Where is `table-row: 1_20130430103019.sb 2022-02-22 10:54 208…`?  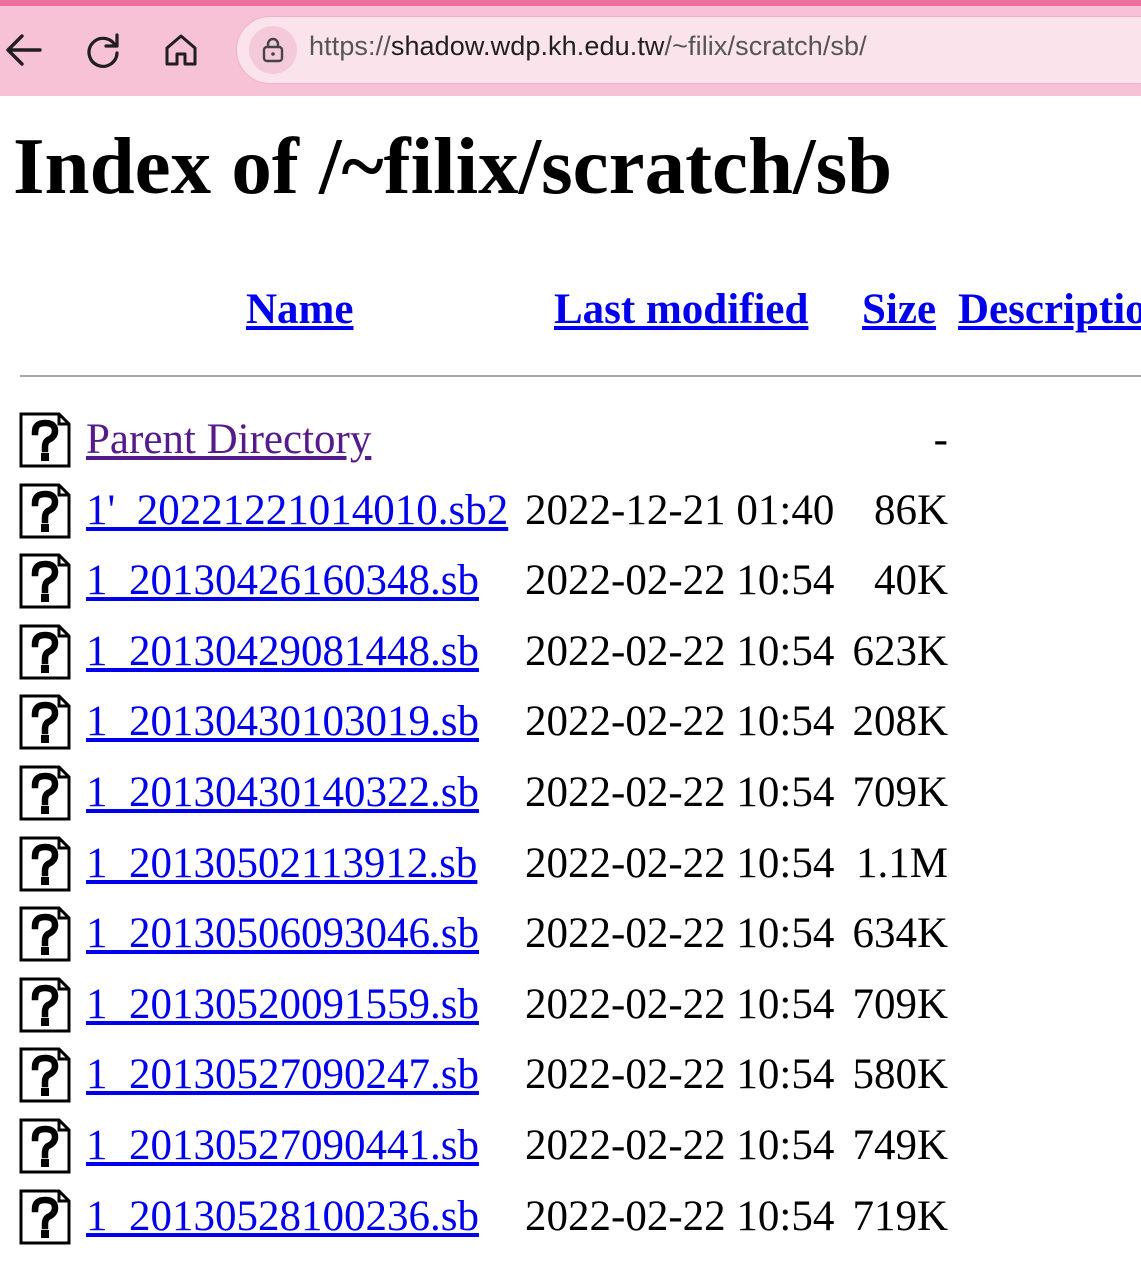
table-row: 1_20130430103019.sb 2022-02-22 10:54 208… is located at coordinates (570, 727).